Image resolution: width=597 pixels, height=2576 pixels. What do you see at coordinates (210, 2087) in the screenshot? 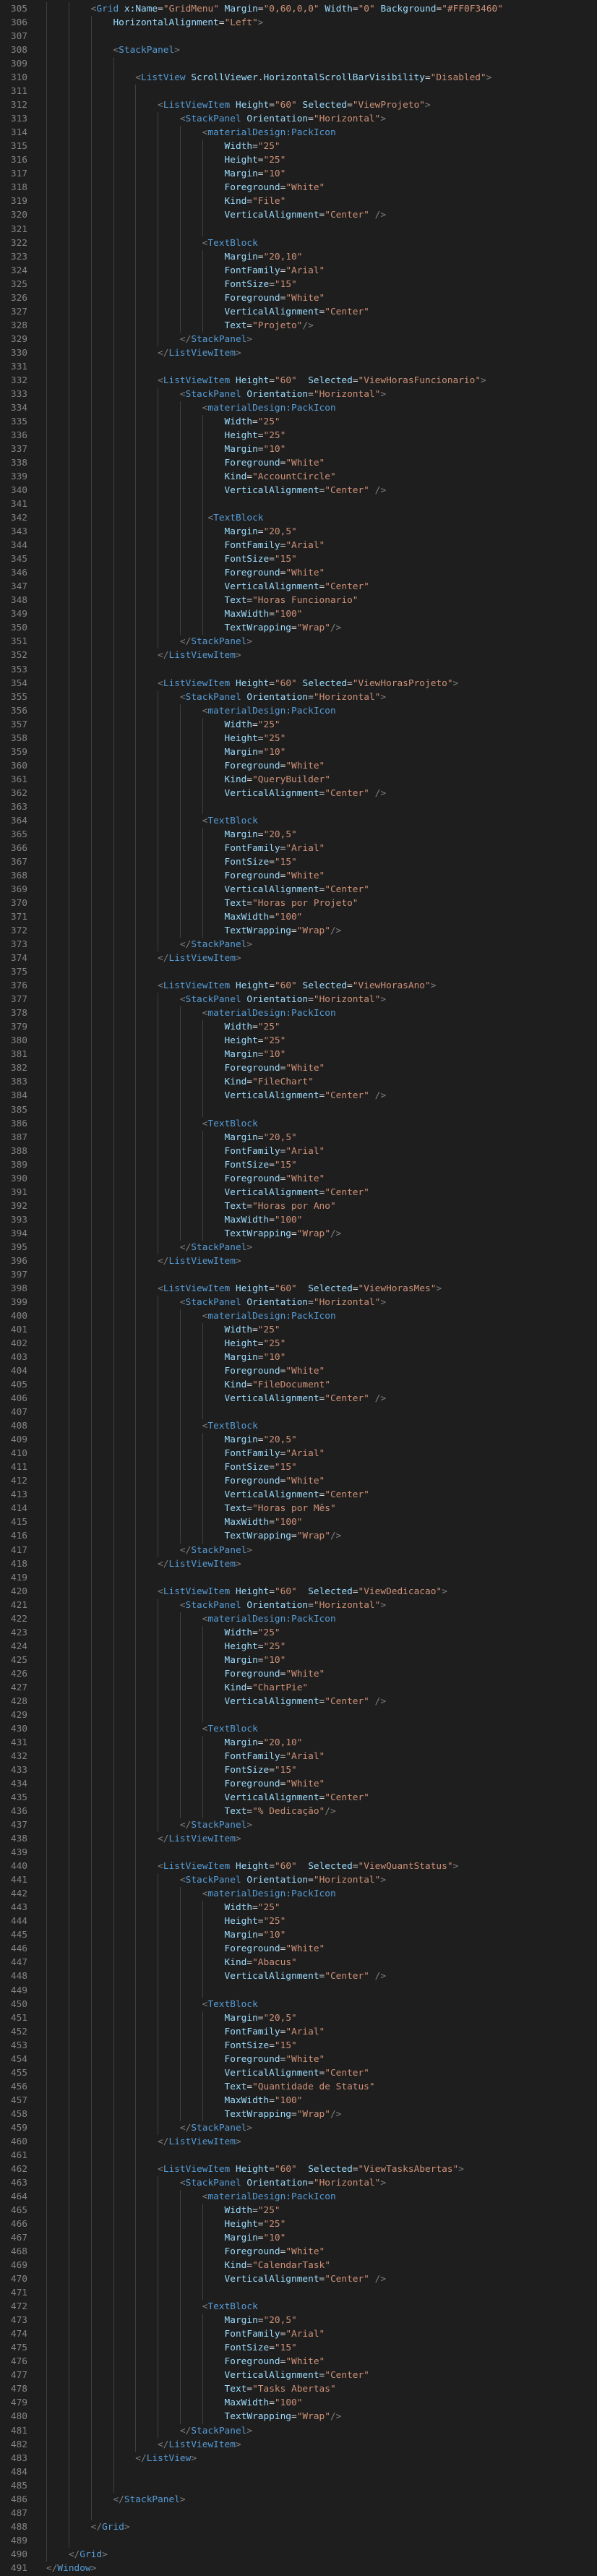
I see `code-text: Text="Quantidade de Status"` at bounding box center [210, 2087].